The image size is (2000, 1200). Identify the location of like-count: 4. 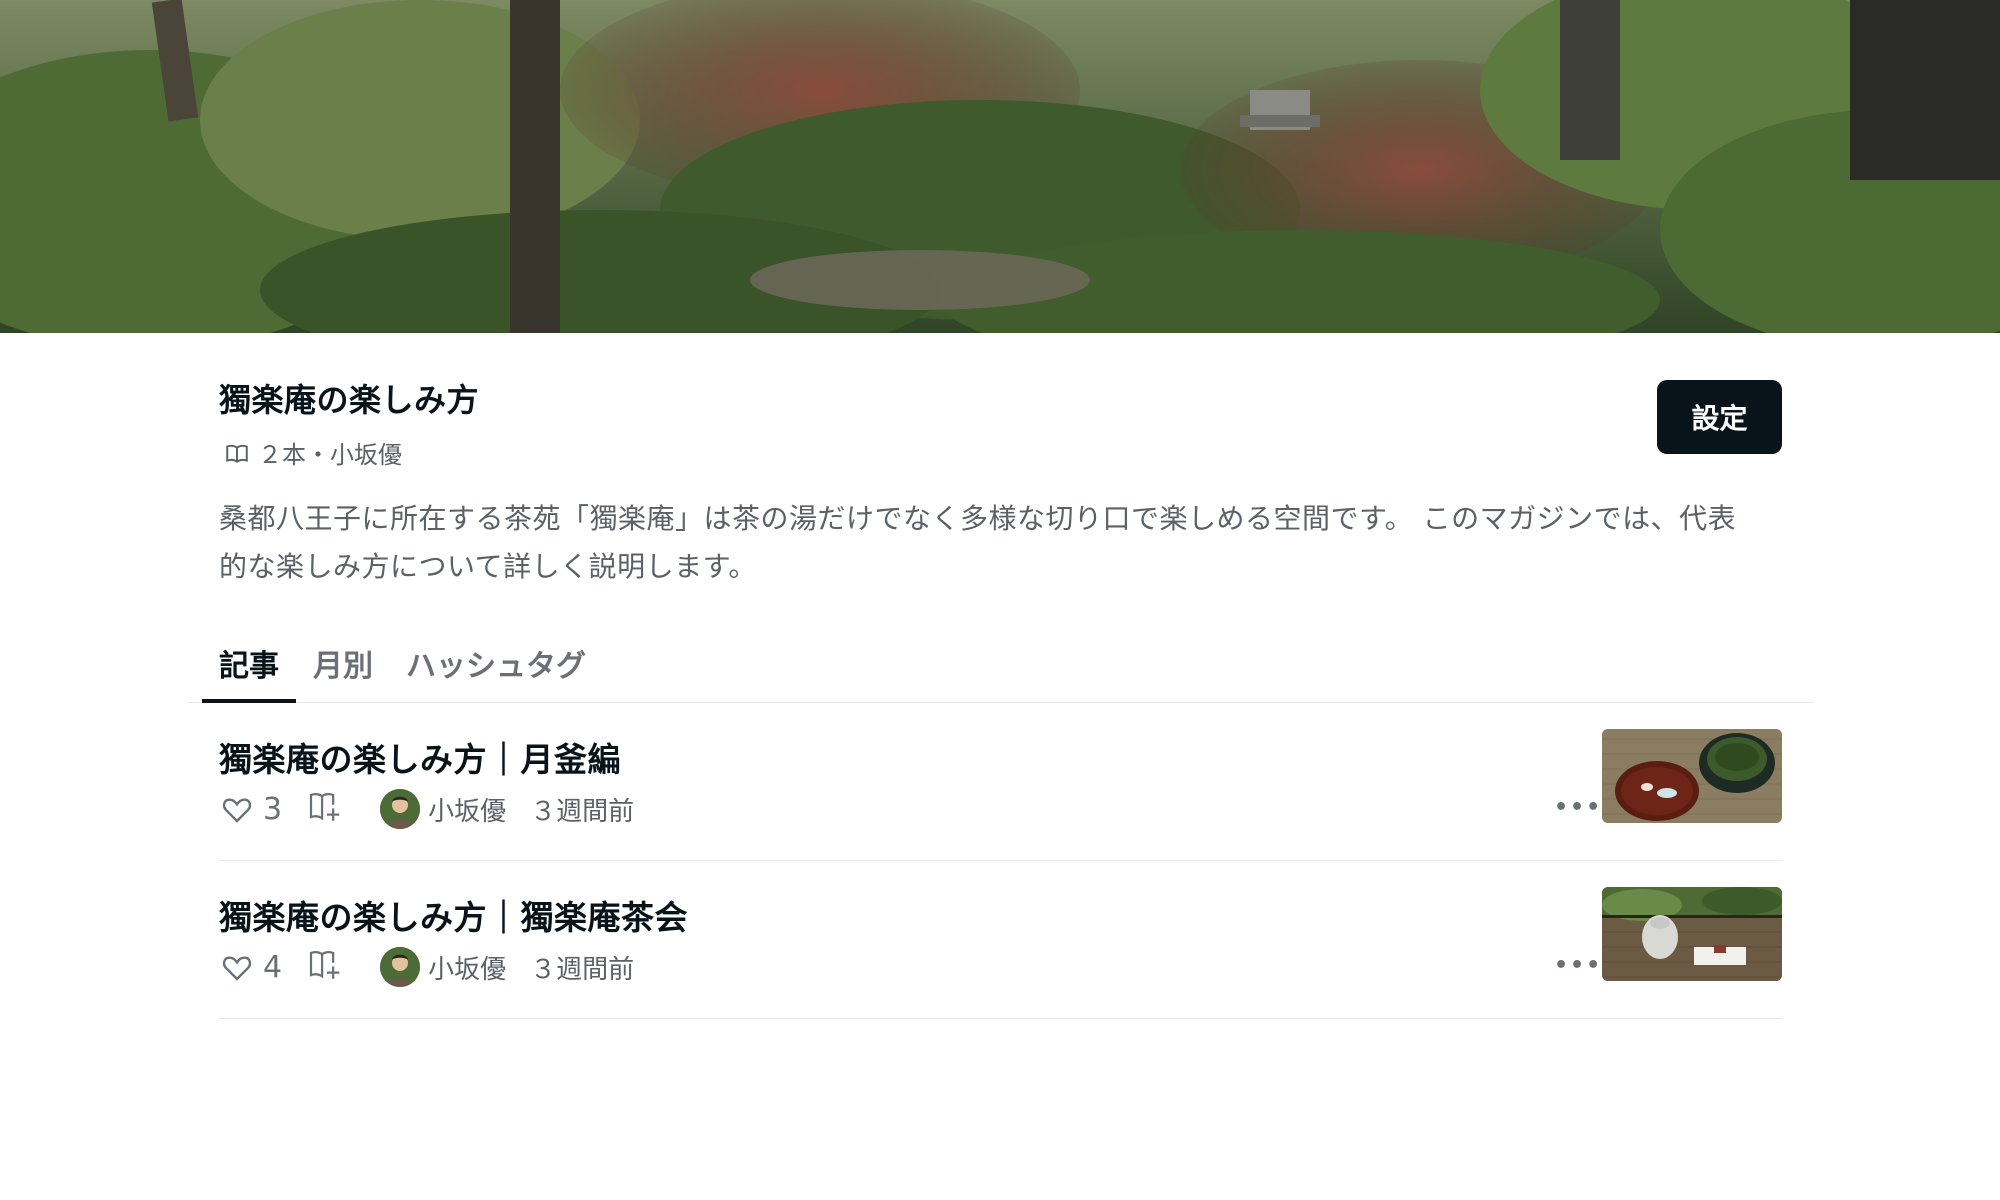
(273, 967).